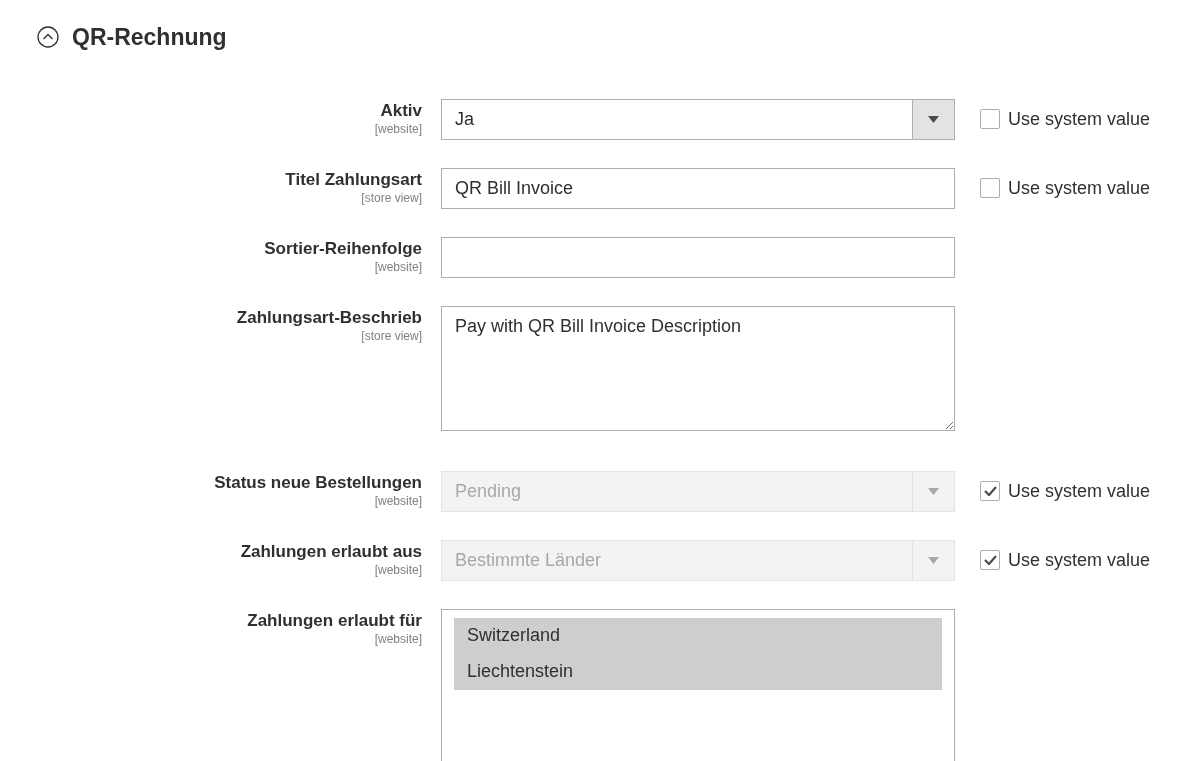  Describe the element at coordinates (401, 110) in the screenshot. I see `field-label: Aktiv` at that location.